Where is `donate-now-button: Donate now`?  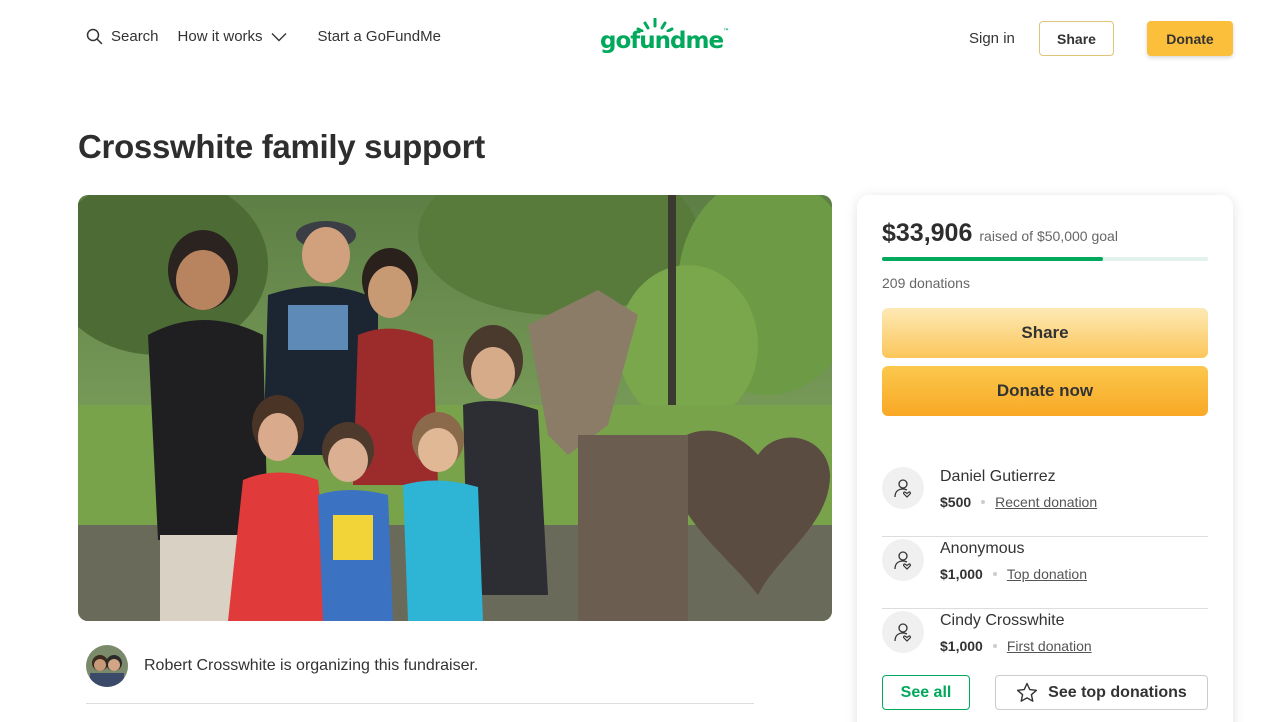 donate-now-button: Donate now is located at coordinates (1045, 391).